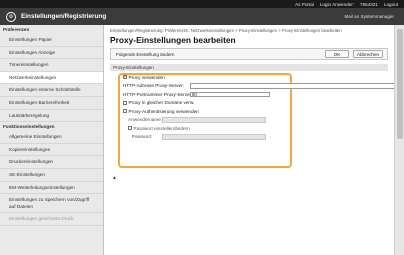 The image size is (404, 255). I want to click on page-title: Proxy-Einstellungen bearbeiten, so click(173, 40).